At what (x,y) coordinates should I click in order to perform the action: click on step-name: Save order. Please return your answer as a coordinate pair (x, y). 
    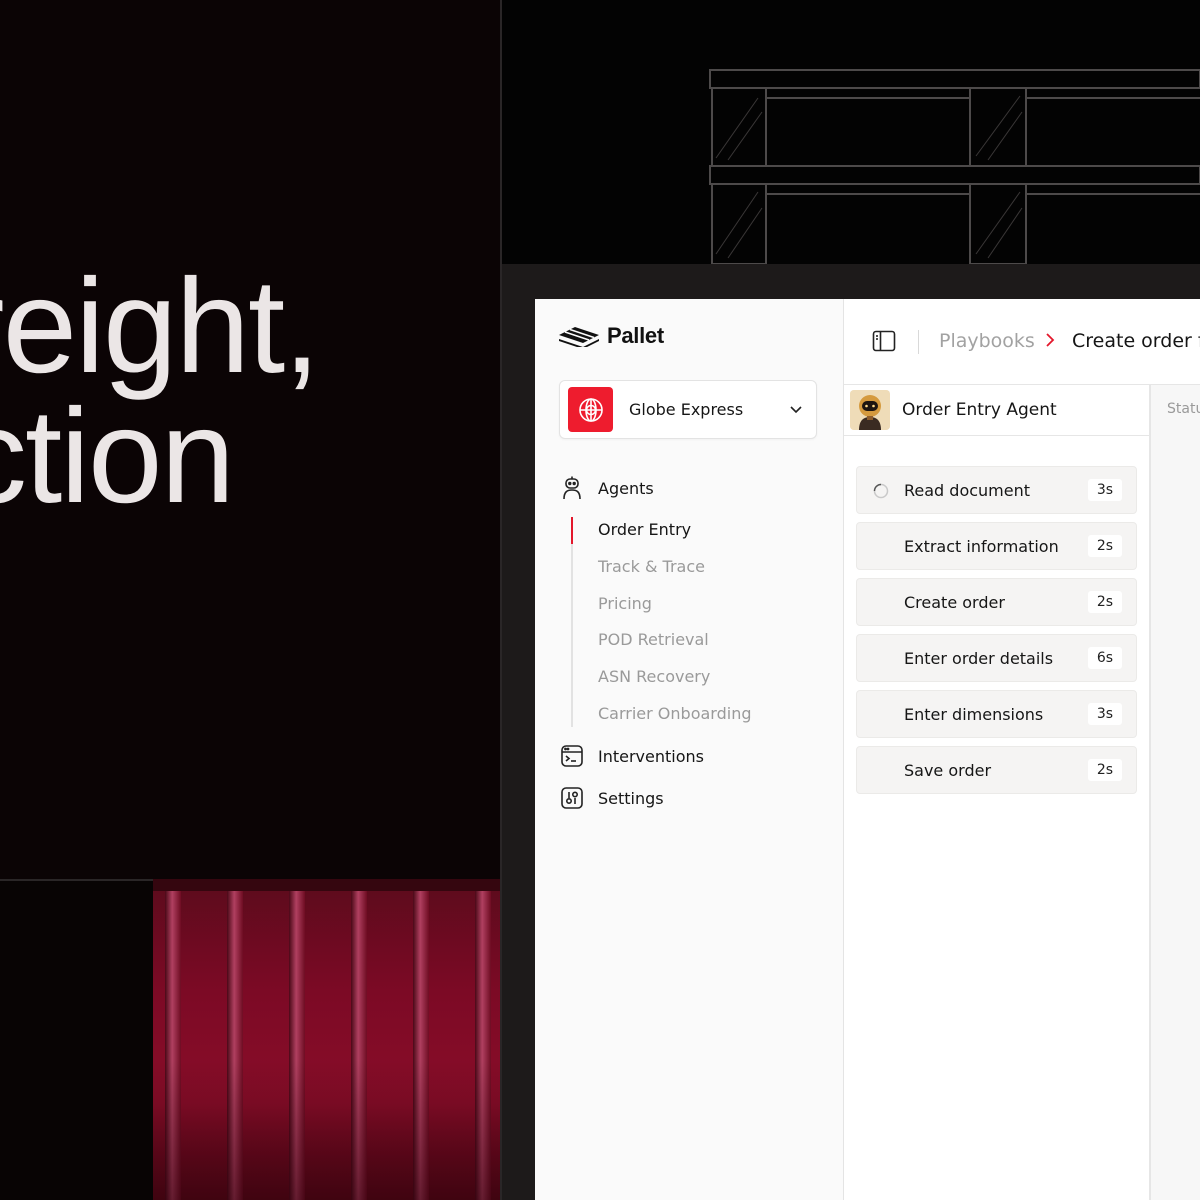
    Looking at the image, I should click on (948, 770).